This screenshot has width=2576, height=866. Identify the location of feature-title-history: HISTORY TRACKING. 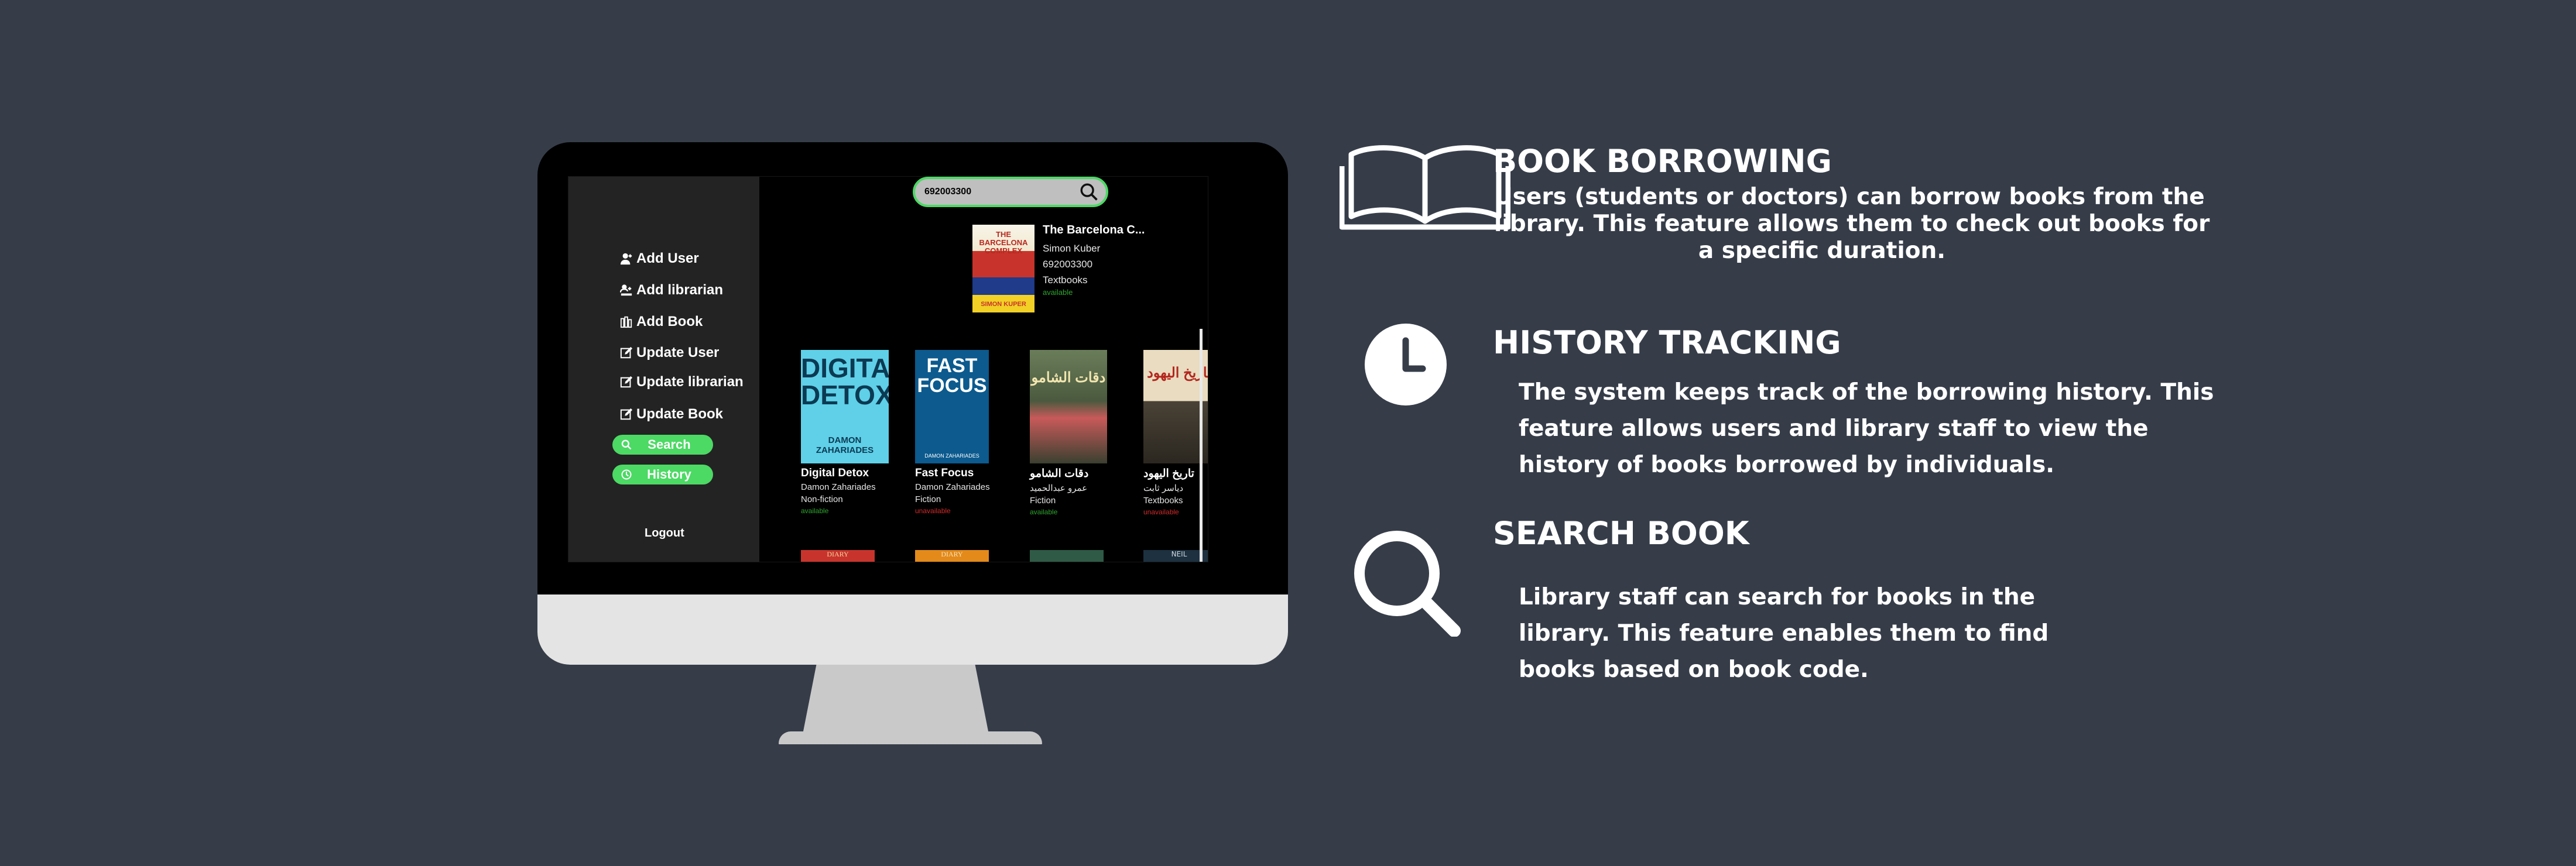
(1667, 342).